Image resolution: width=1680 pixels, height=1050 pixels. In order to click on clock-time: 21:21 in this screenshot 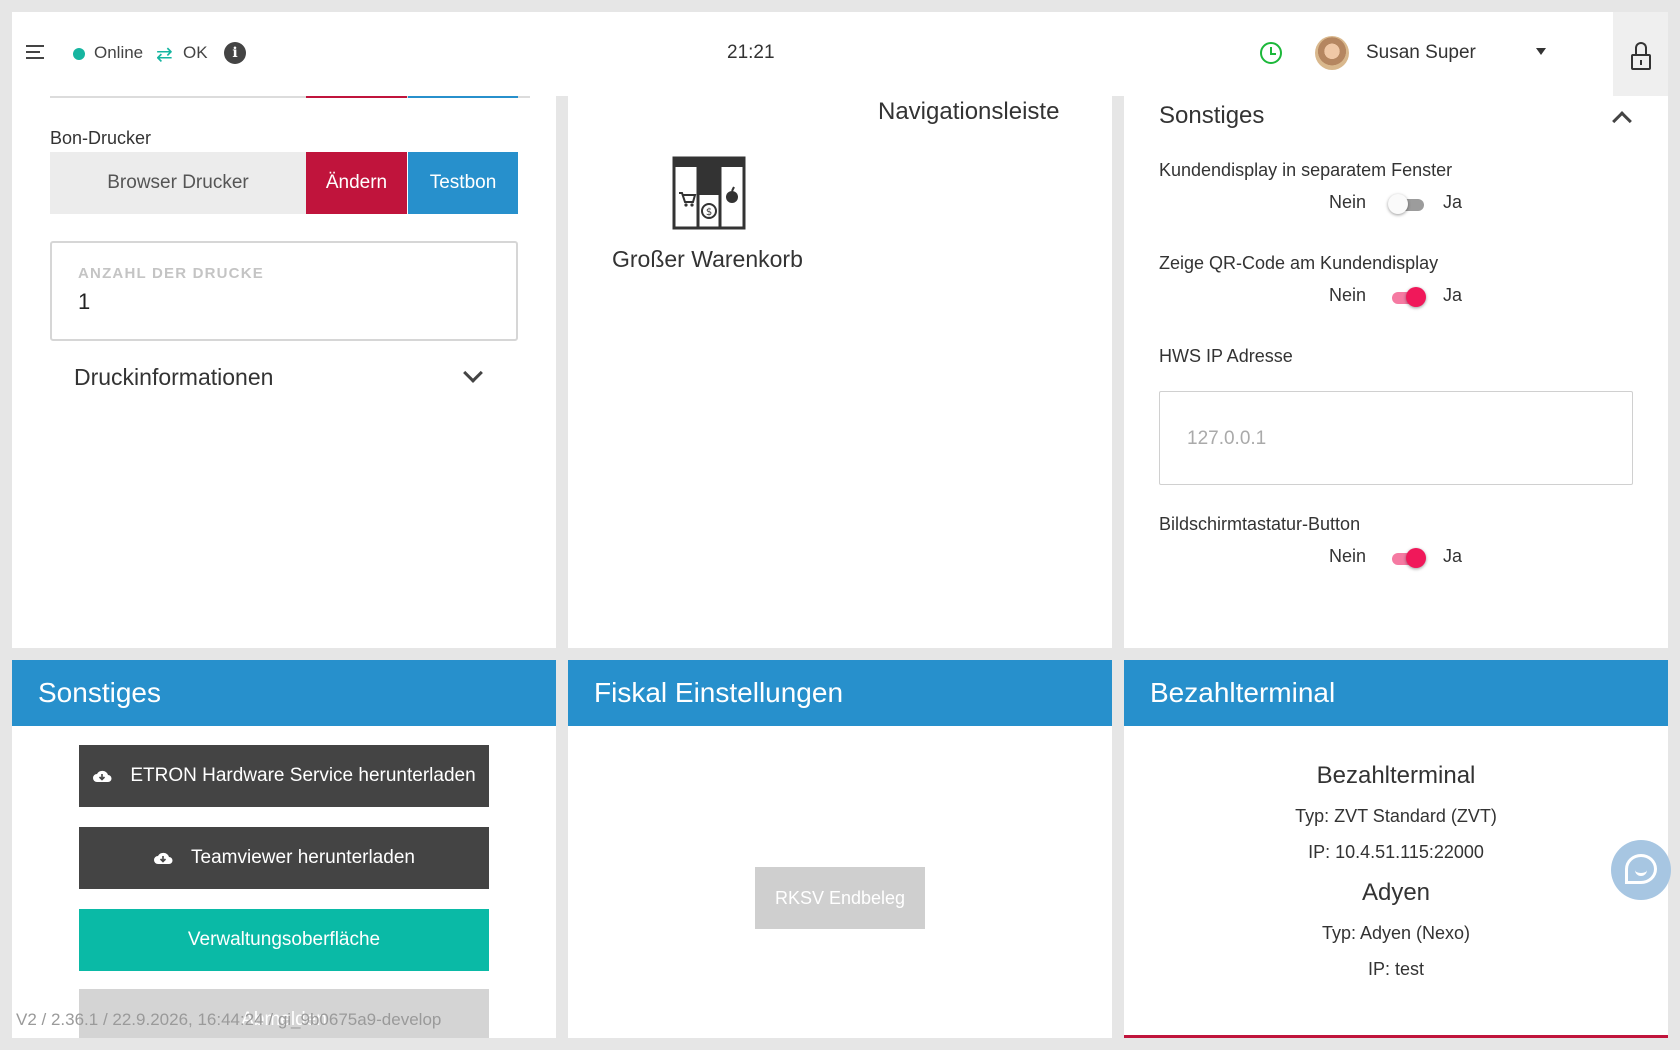, I will do `click(751, 52)`.